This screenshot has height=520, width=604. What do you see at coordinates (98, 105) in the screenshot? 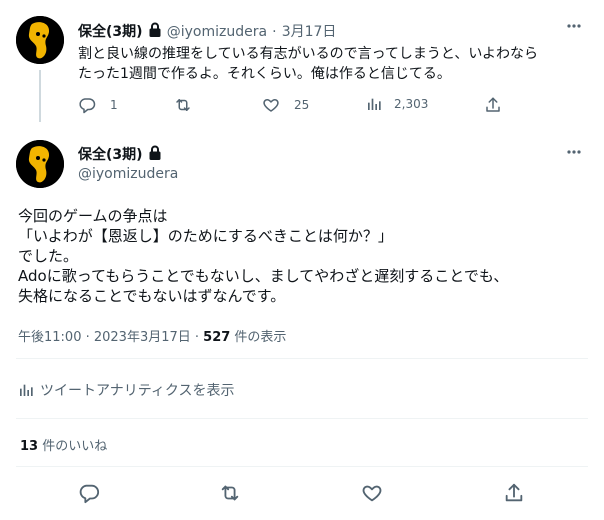
I see `reply-button: 1` at bounding box center [98, 105].